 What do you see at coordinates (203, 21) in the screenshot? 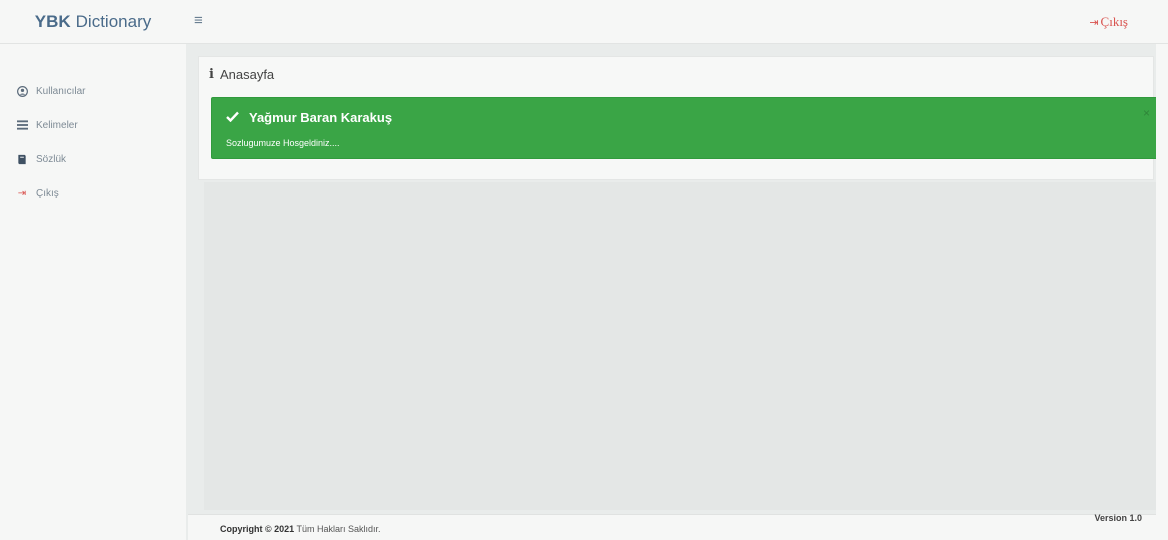
I see `hamburger-icon: ≡` at bounding box center [203, 21].